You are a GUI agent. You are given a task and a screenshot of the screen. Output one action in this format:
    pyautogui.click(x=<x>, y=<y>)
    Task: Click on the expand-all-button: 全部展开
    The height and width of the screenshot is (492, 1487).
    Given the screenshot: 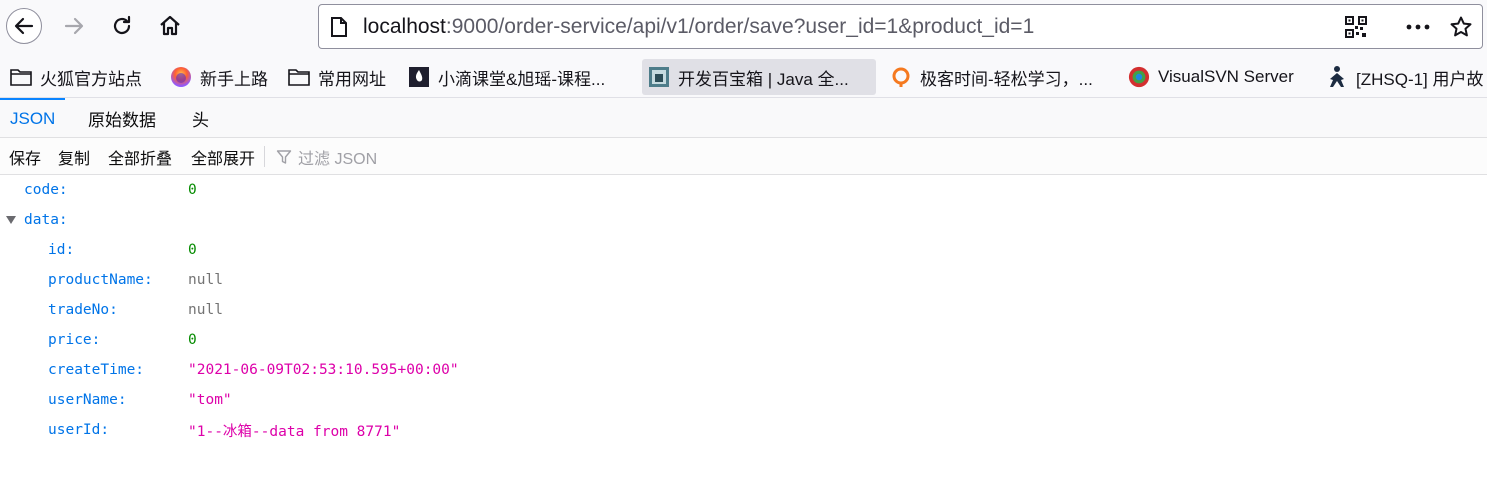 What is the action you would take?
    pyautogui.click(x=223, y=156)
    